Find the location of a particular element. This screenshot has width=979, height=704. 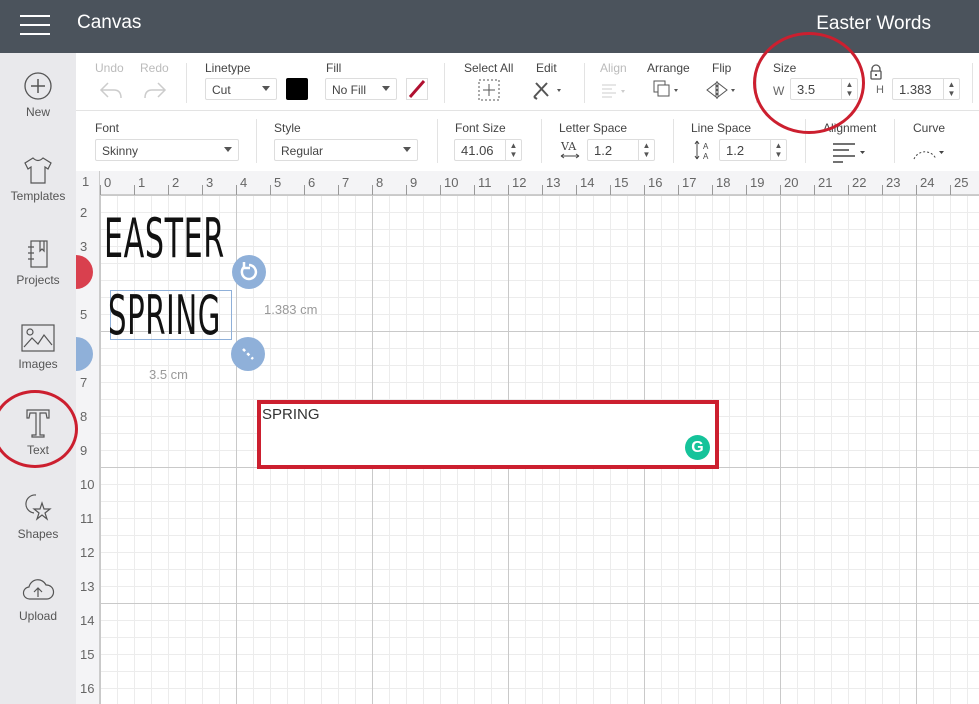

sidebar-item-text: Text is located at coordinates (38, 449).